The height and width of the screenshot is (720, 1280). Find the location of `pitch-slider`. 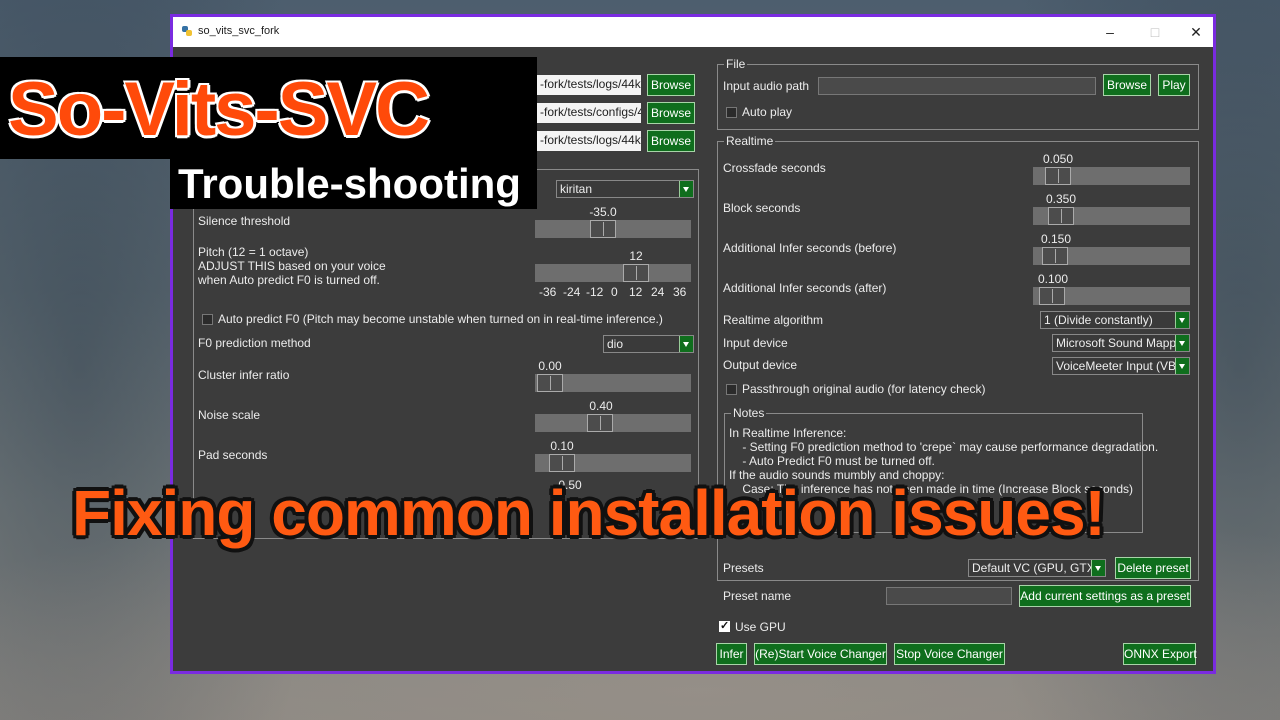

pitch-slider is located at coordinates (613, 273).